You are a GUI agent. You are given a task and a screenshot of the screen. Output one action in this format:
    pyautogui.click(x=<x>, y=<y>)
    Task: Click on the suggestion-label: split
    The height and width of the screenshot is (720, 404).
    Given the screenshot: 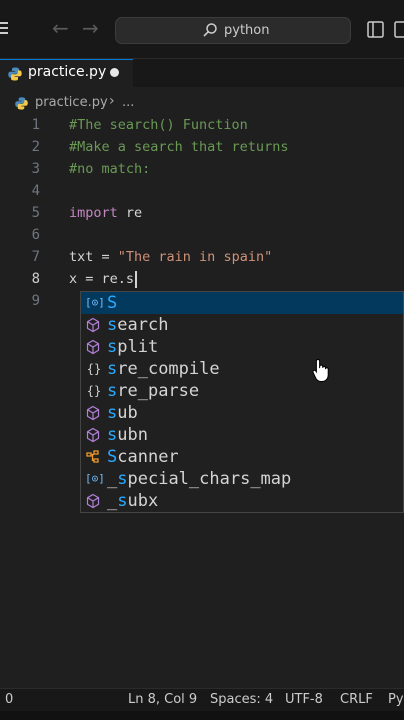 What is the action you would take?
    pyautogui.click(x=133, y=347)
    